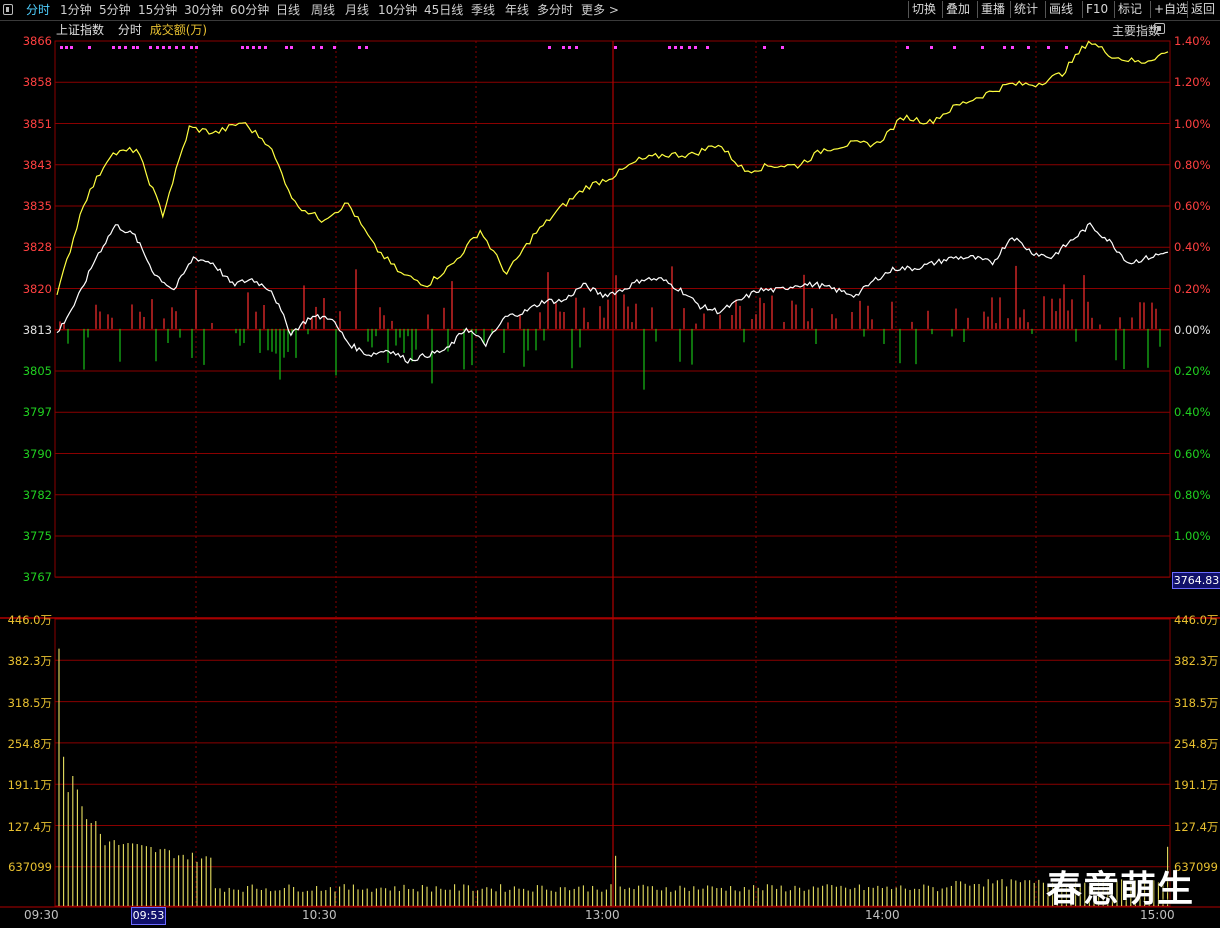 The image size is (1220, 928). I want to click on volume-tick-label: 637099, so click(30, 866).